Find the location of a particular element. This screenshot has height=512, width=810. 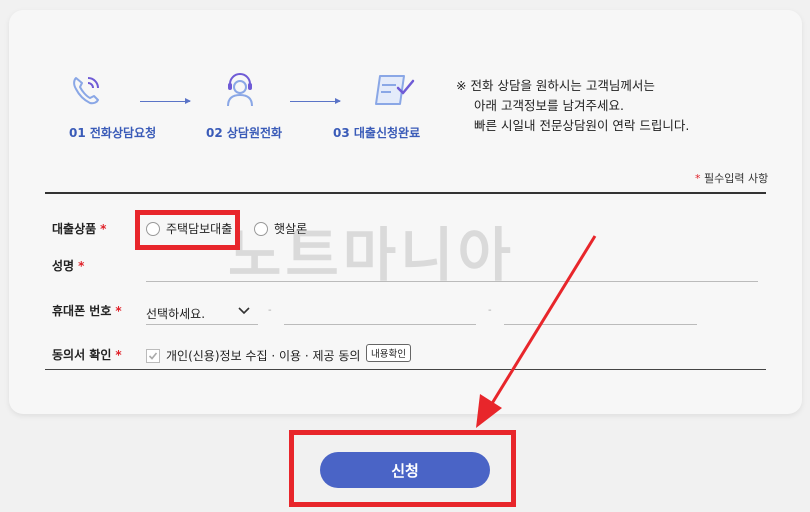

consent-checkbox-row: 개인(신용)정보 수집 · 이용 · 제공 동의 is located at coordinates (253, 354).